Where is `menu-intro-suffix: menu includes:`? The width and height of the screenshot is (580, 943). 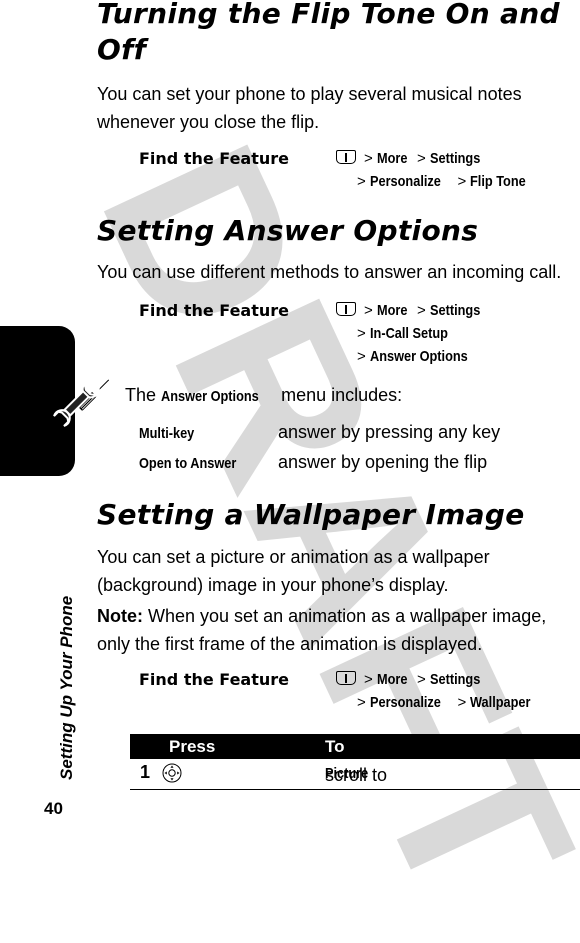 menu-intro-suffix: menu includes: is located at coordinates (342, 395).